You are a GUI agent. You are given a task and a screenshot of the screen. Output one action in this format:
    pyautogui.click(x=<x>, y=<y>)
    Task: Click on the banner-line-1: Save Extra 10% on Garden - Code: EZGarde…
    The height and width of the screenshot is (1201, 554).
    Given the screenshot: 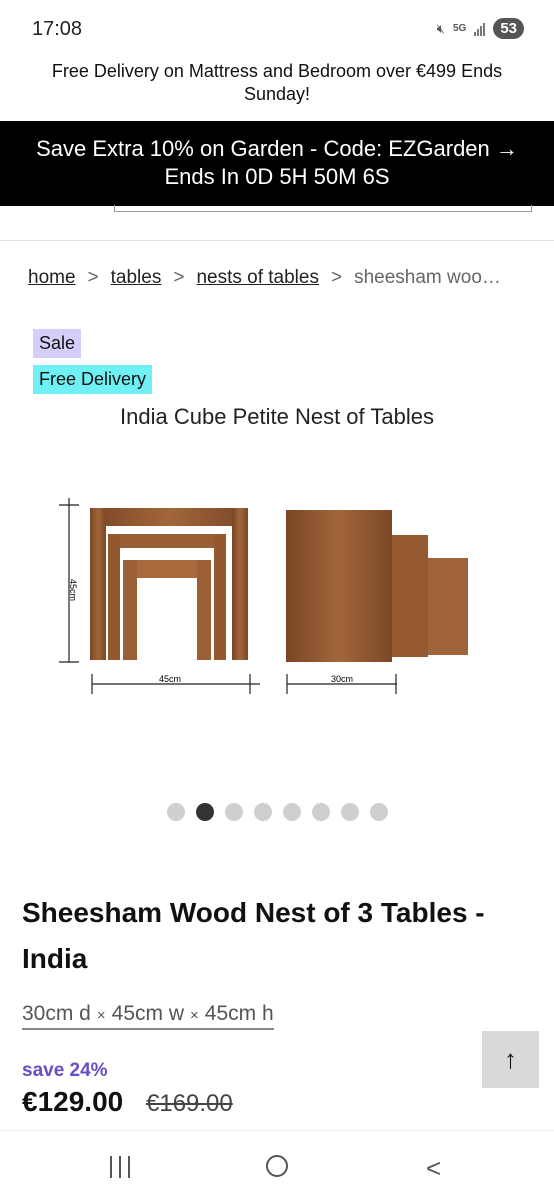 What is the action you would take?
    pyautogui.click(x=277, y=148)
    